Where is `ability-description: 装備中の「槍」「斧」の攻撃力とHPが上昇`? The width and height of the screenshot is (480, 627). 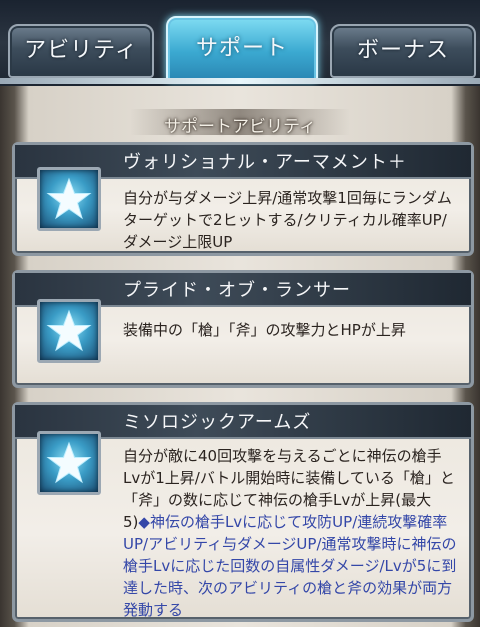
ability-description: 装備中の「槍」「斧」の攻撃力とHPが上昇 is located at coordinates (264, 330).